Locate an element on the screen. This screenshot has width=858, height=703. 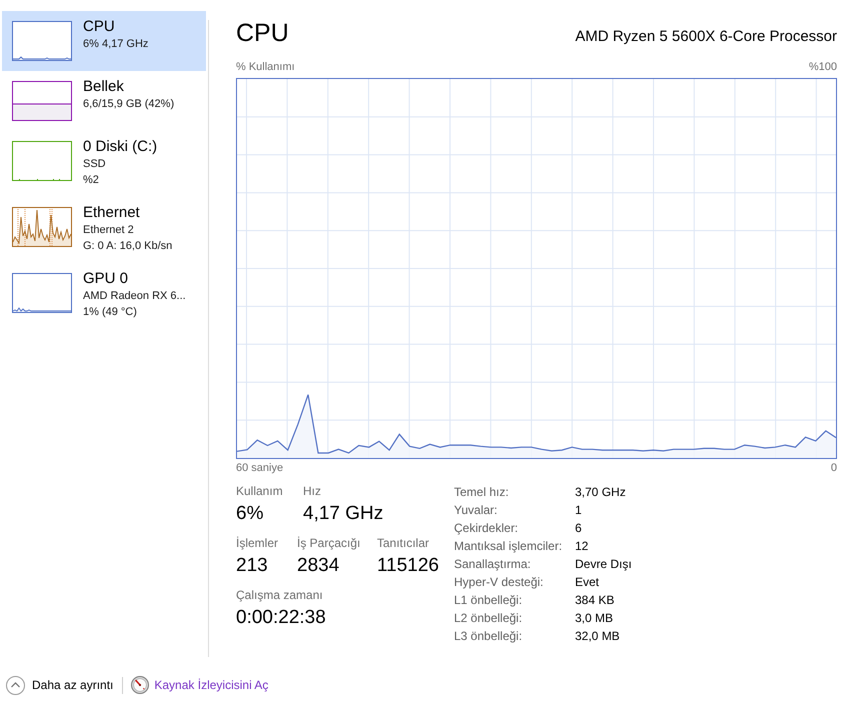
stat-label: Kullanım is located at coordinates (259, 491).